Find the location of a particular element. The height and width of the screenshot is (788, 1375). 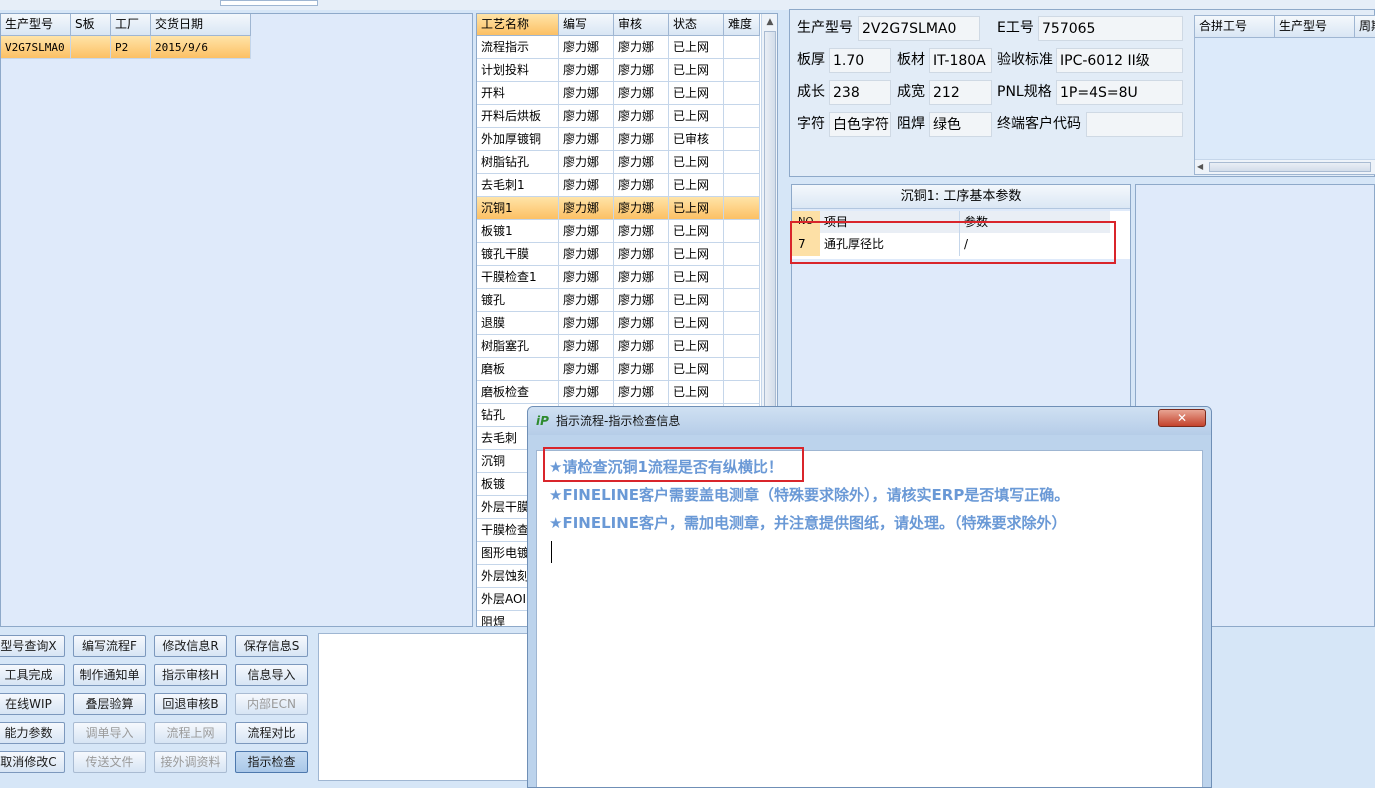

eno-value: 757065 is located at coordinates (1110, 28).